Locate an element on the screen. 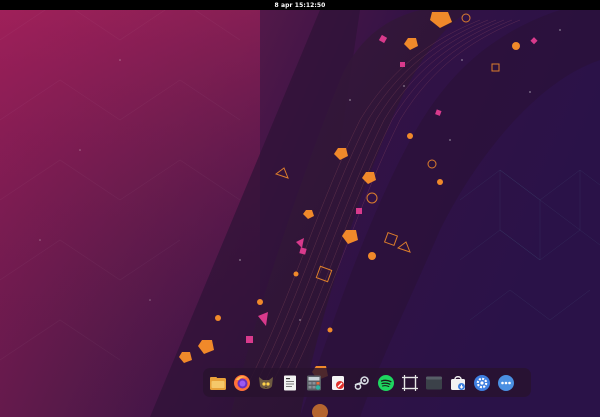 The image size is (600, 417). screenshot-icon is located at coordinates (410, 382).